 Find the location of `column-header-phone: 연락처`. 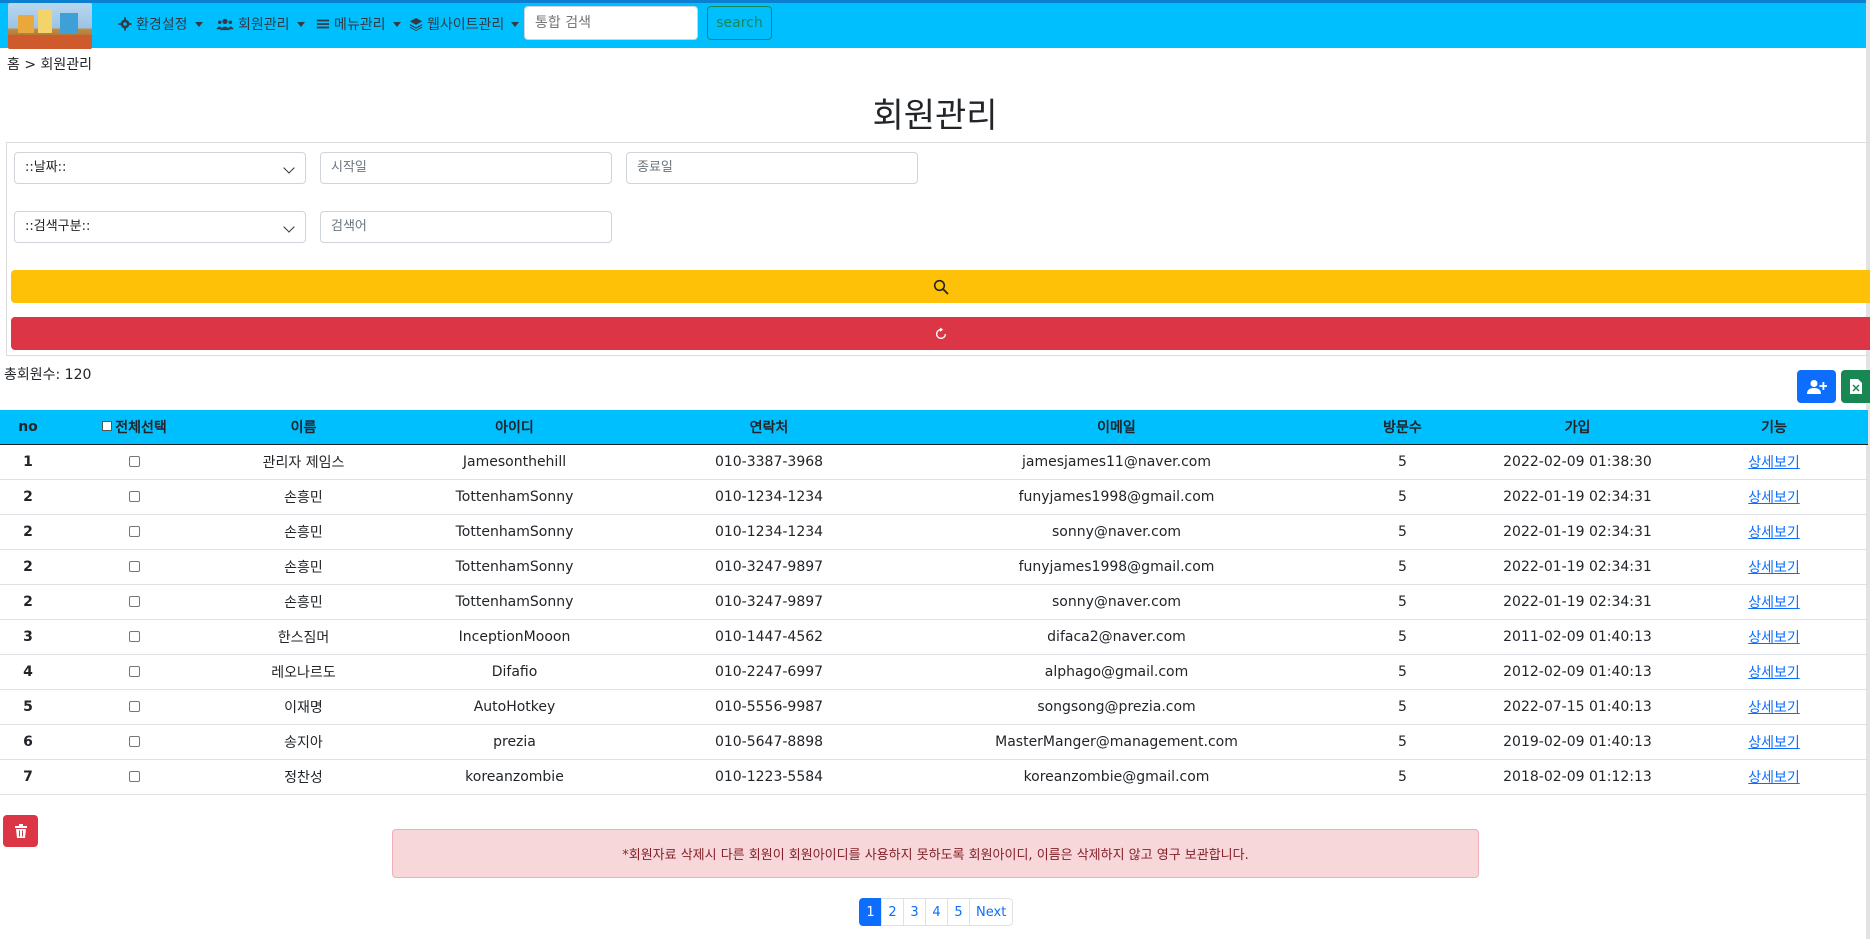

column-header-phone: 연락처 is located at coordinates (769, 427).